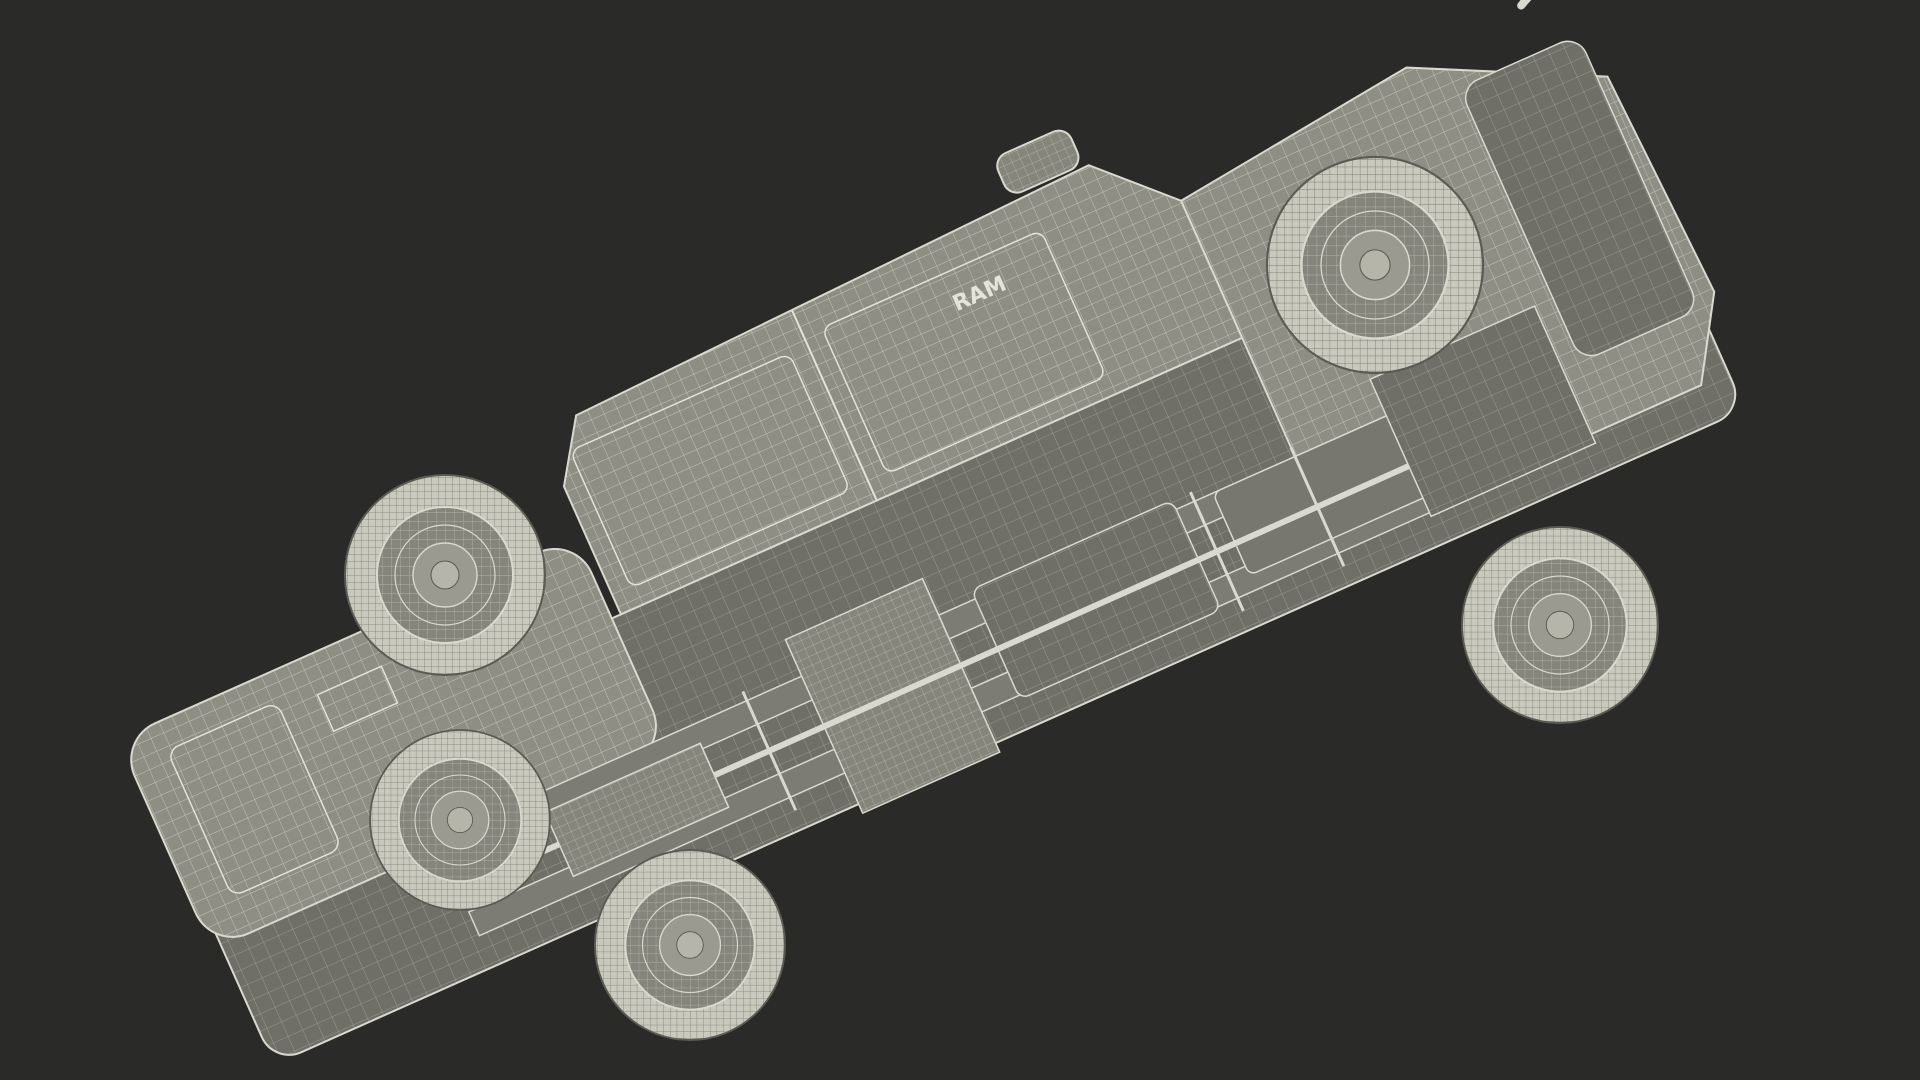  I want to click on front-right-wheel, so click(1560, 625).